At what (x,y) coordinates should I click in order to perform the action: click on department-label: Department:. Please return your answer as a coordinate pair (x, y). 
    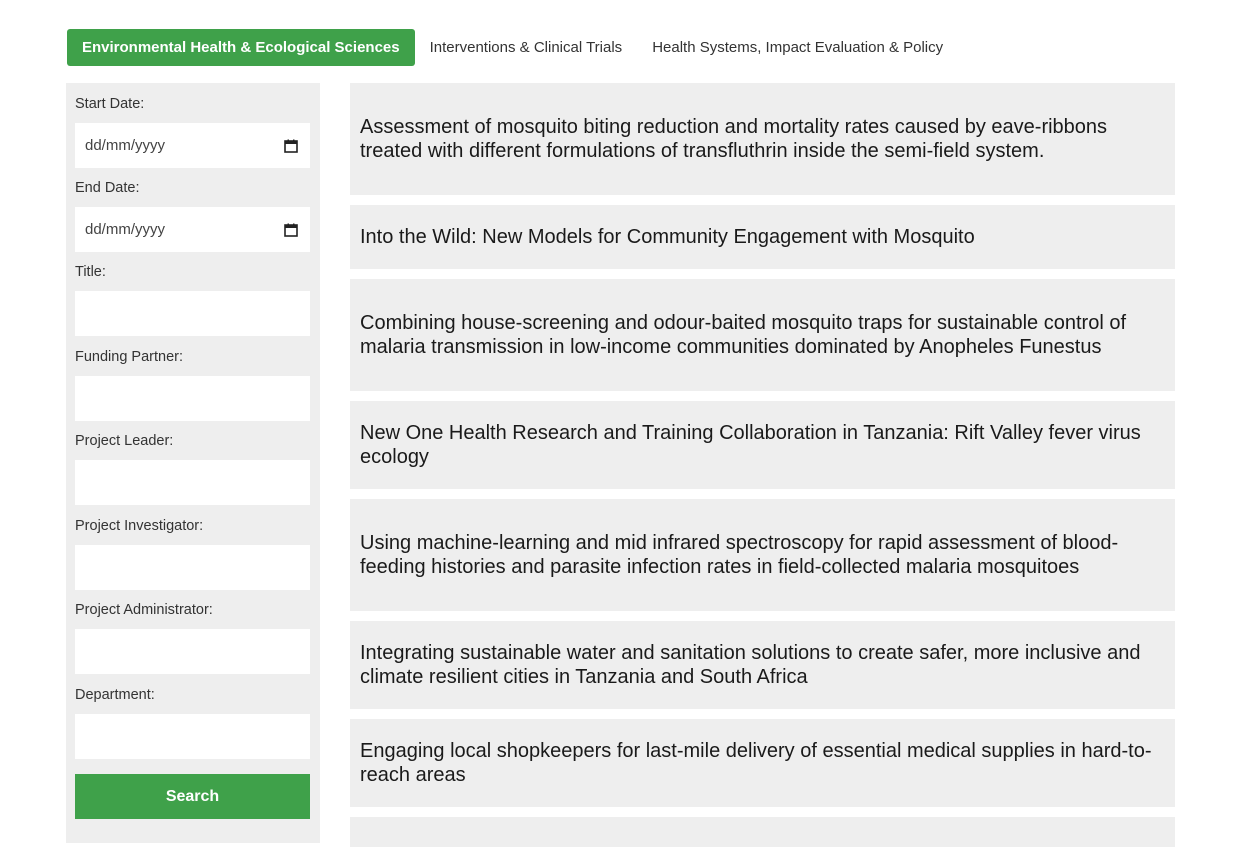
    Looking at the image, I should click on (115, 695).